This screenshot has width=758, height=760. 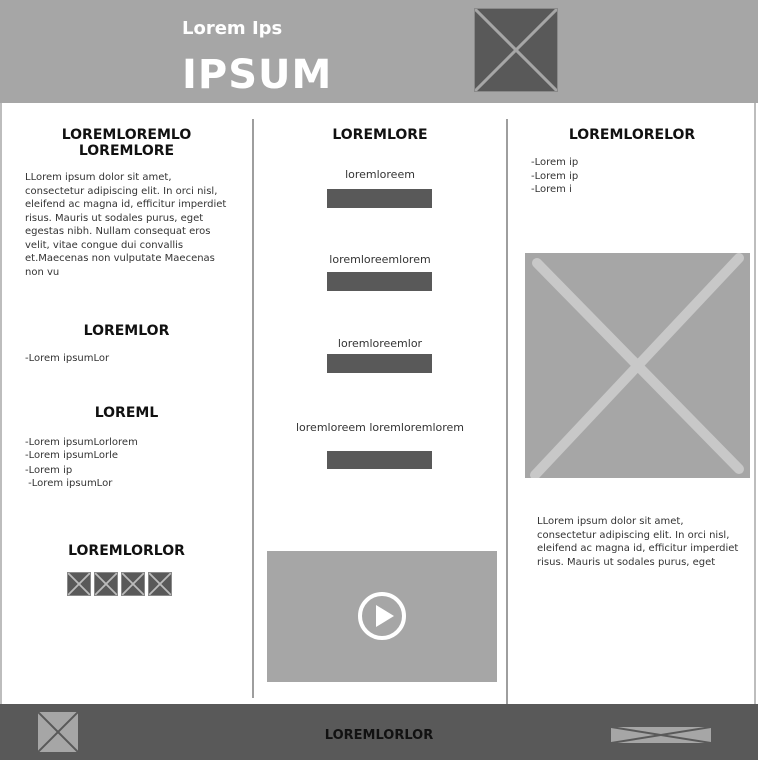 What do you see at coordinates (81, 442) in the screenshot?
I see `list-item: -Lorem ipsumLorlorem` at bounding box center [81, 442].